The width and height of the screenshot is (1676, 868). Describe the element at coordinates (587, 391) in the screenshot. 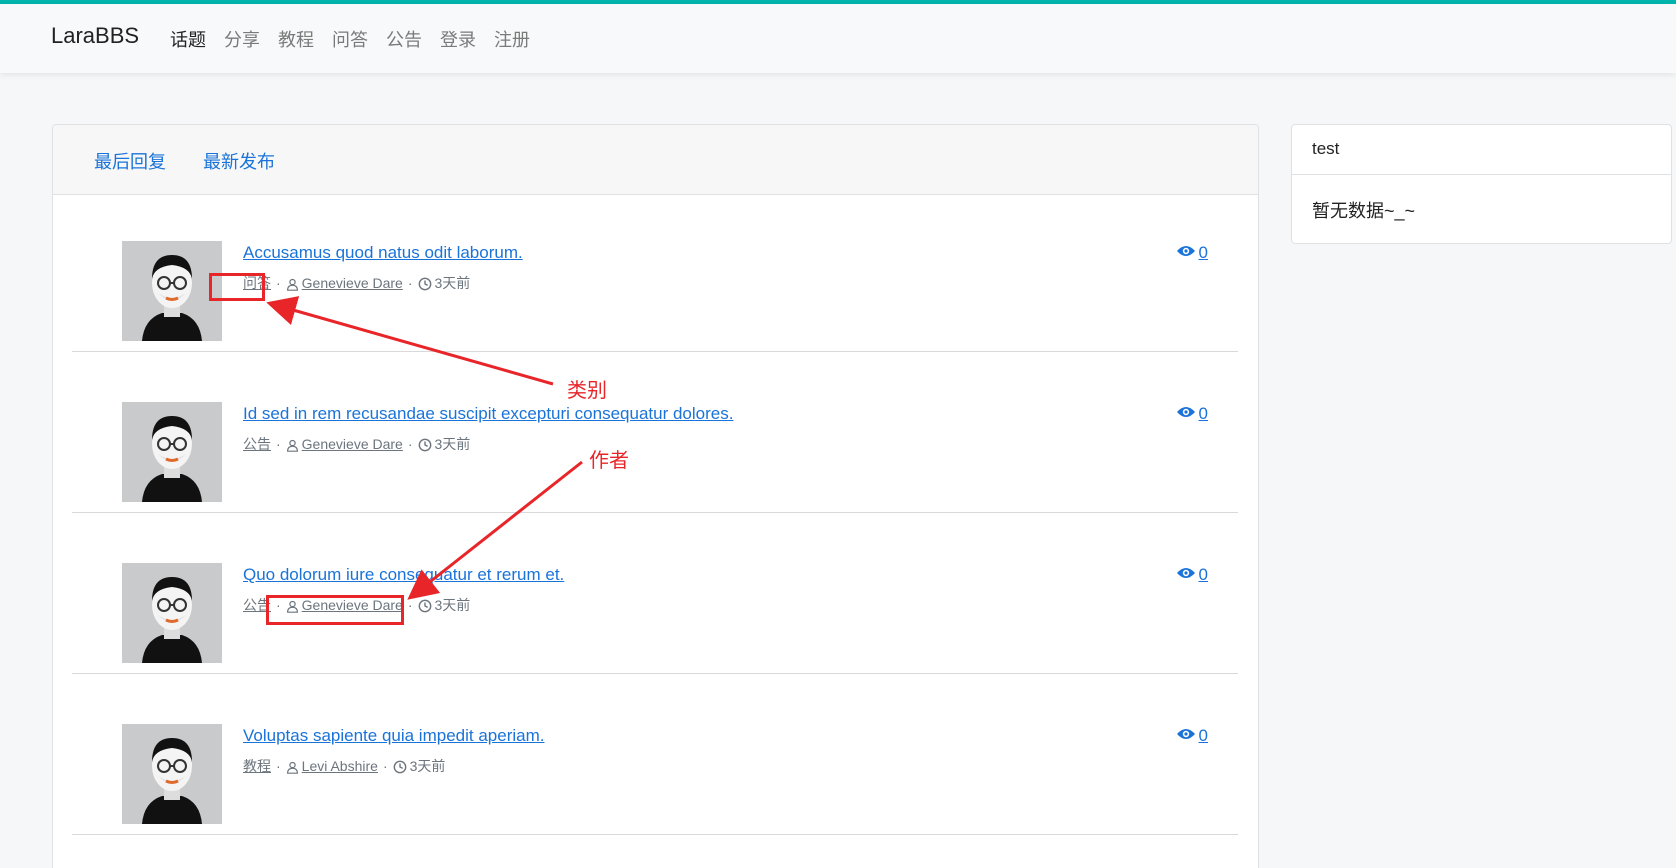

I see `annotation-label-category: 类别` at that location.